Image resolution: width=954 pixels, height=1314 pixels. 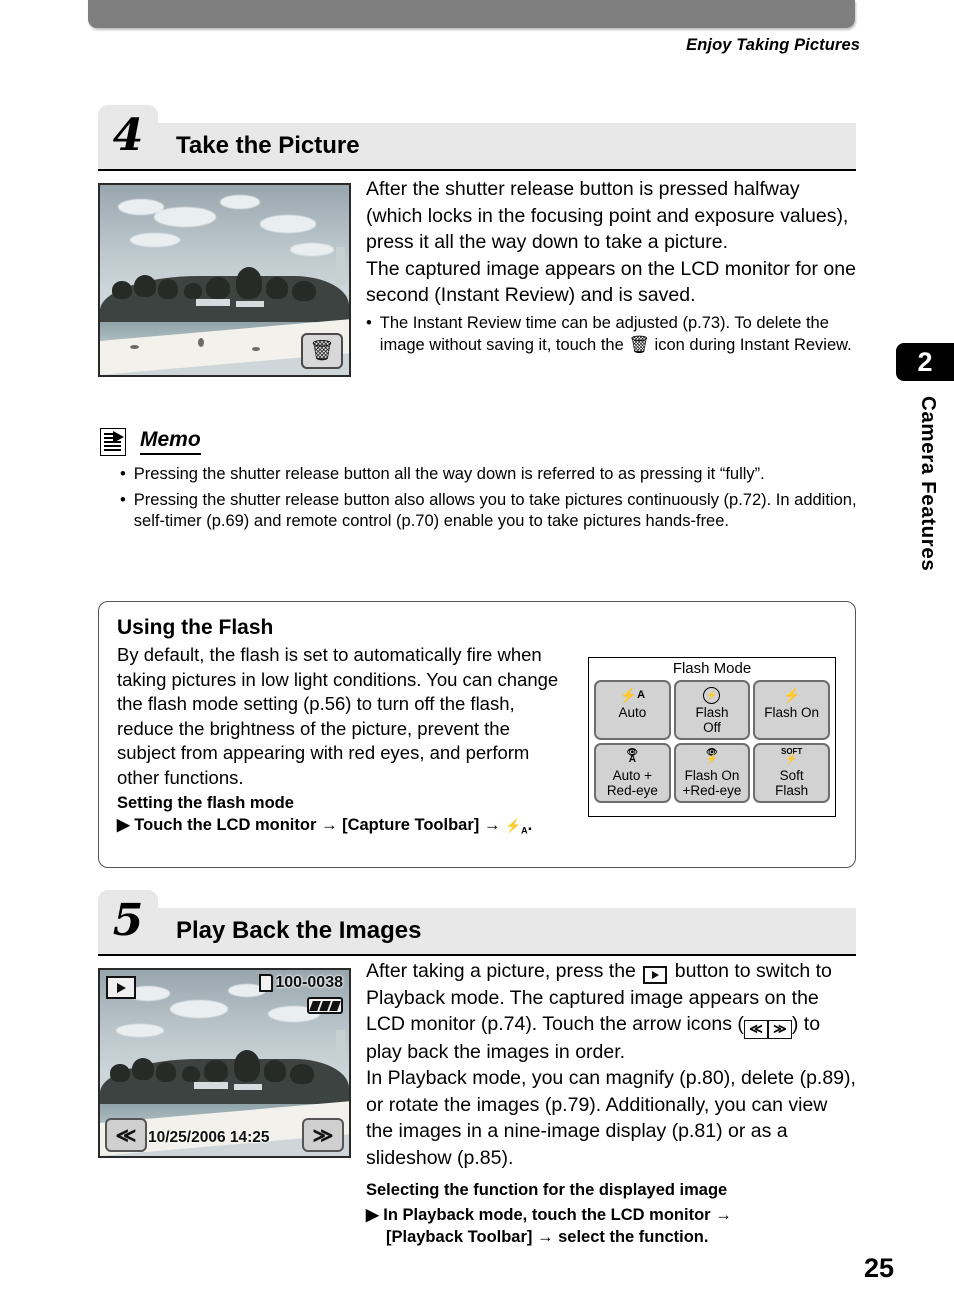 I want to click on procedure-part-2: [Capture Toolbar], so click(x=411, y=825).